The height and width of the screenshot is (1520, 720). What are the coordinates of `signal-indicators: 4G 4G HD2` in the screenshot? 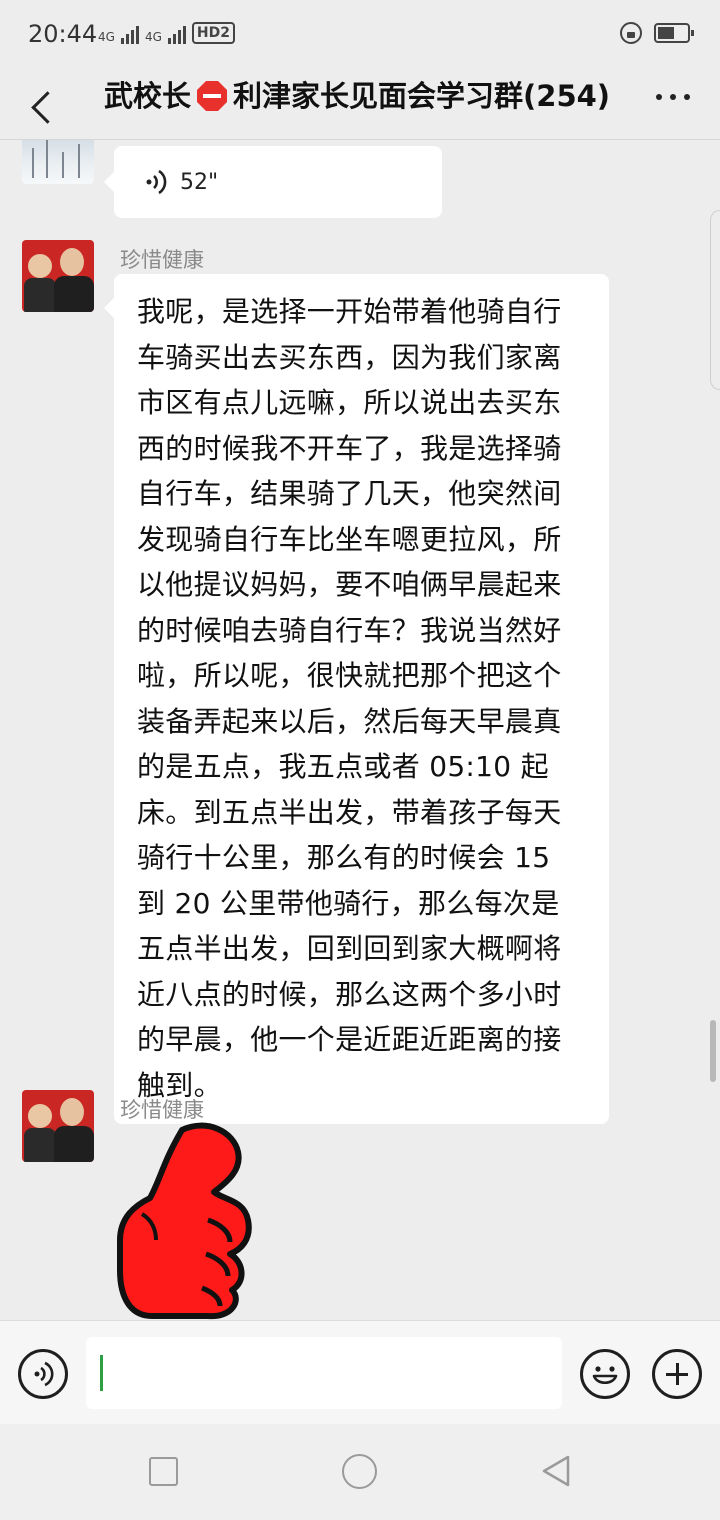 It's located at (166, 33).